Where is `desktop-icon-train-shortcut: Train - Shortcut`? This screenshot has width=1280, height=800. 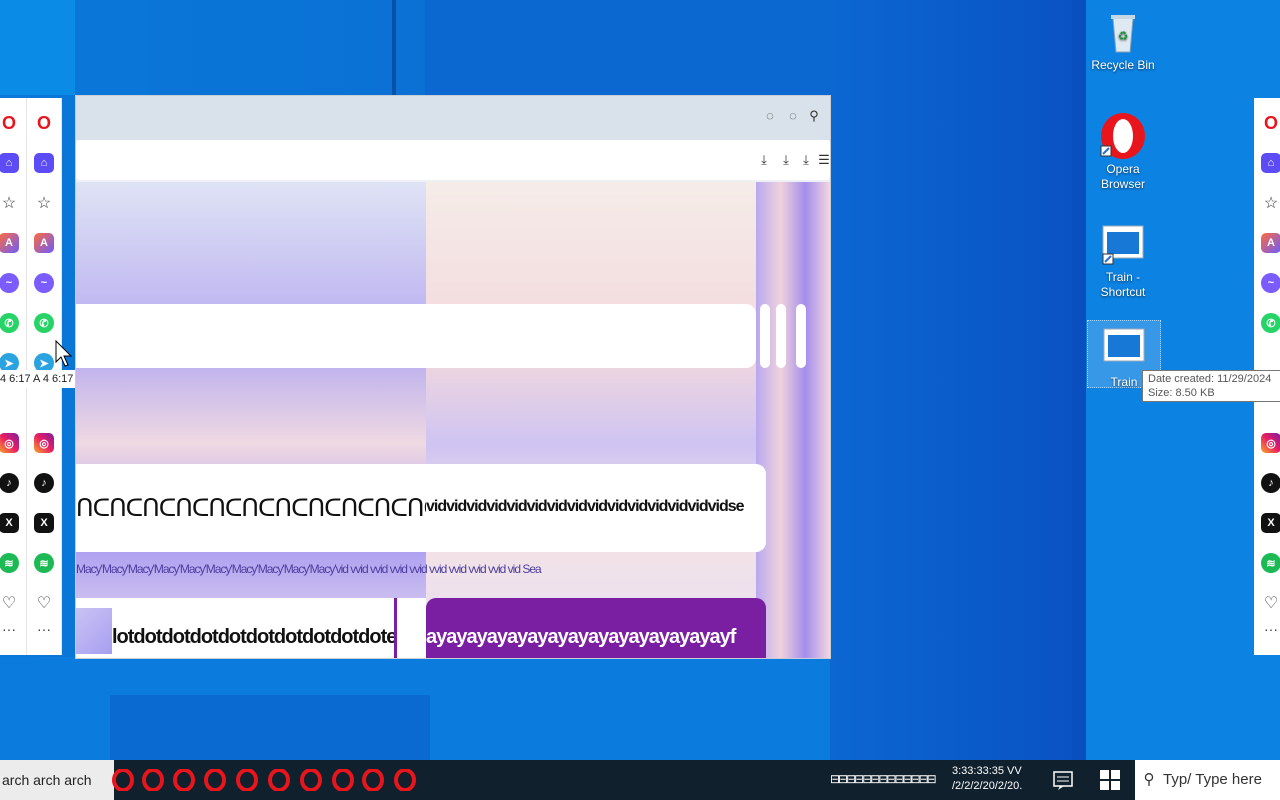 desktop-icon-train-shortcut: Train - Shortcut is located at coordinates (1123, 260).